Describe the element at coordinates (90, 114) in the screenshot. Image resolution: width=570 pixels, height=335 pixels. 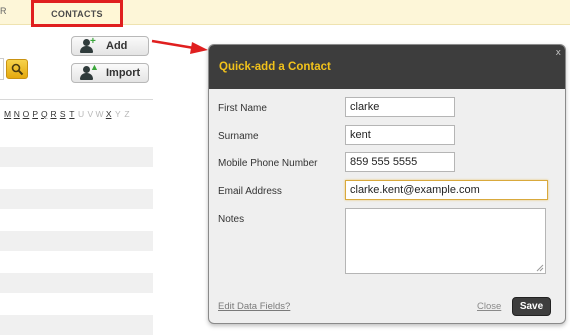
I see `alphabet-letter-v: V` at that location.